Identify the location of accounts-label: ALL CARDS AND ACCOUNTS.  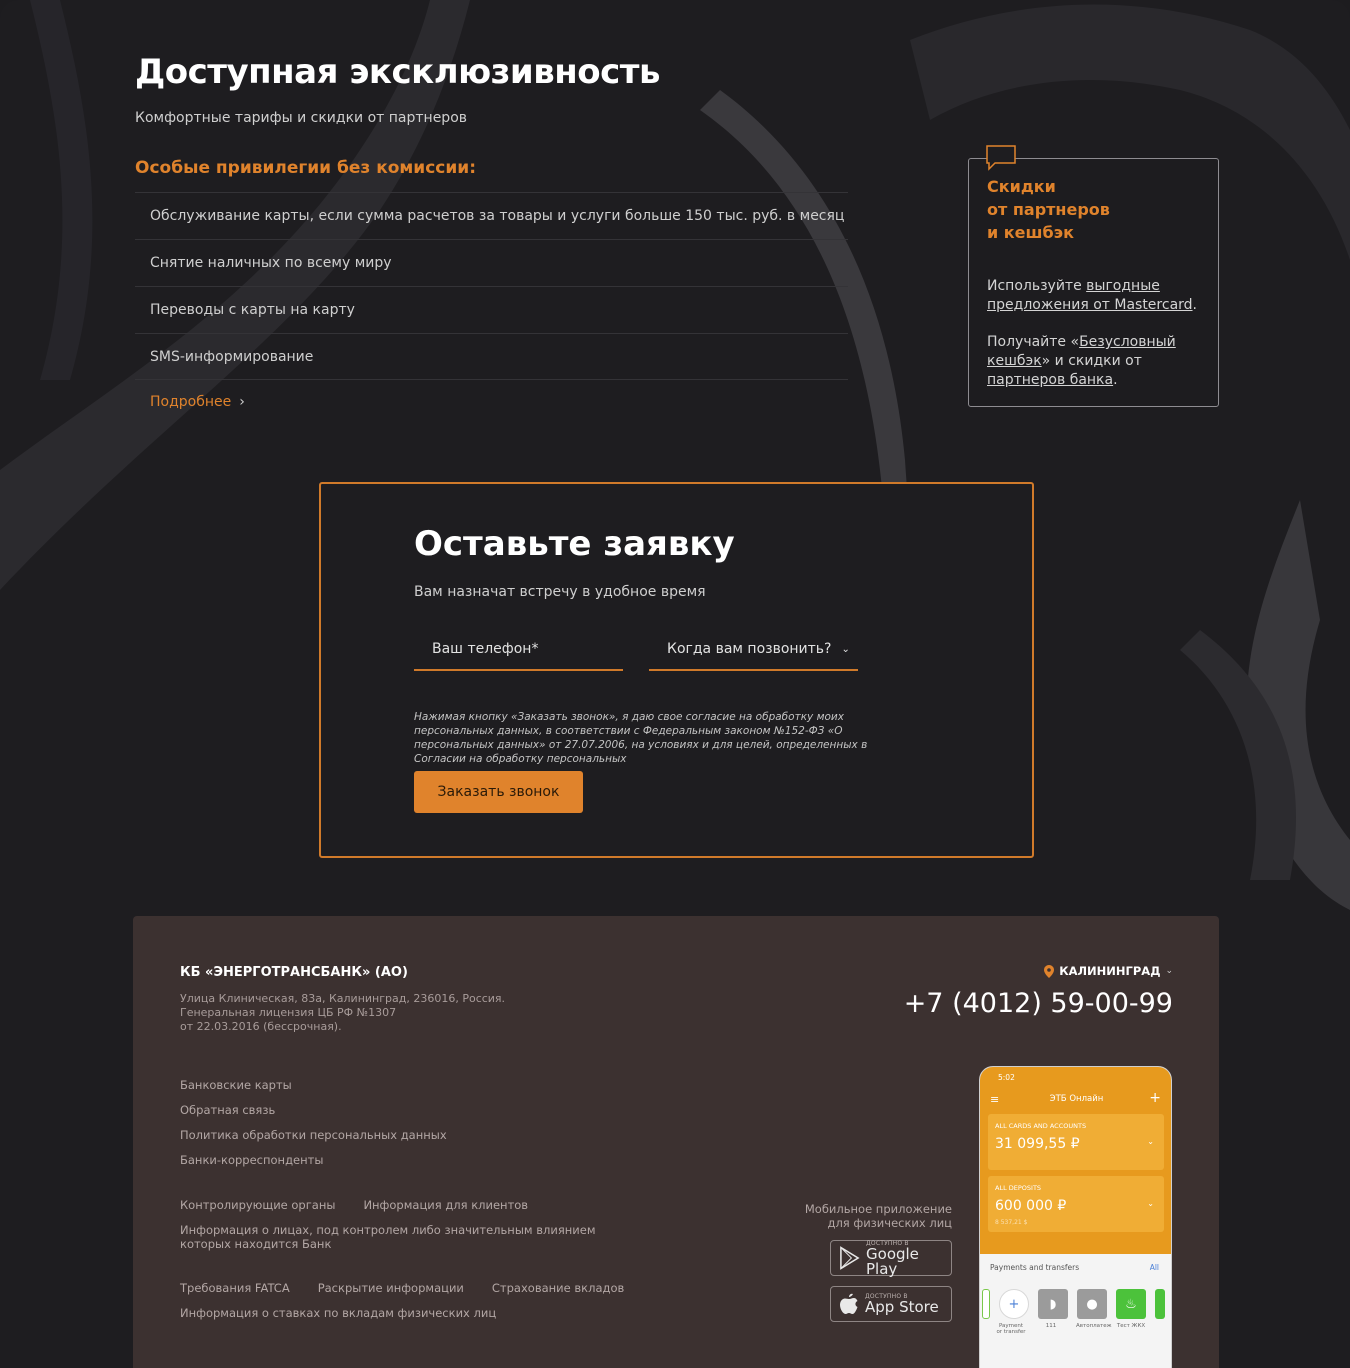
(1041, 1126).